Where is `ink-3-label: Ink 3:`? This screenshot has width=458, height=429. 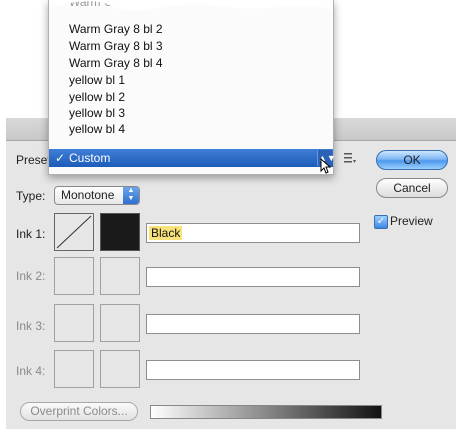 ink-3-label: Ink 3: is located at coordinates (31, 326).